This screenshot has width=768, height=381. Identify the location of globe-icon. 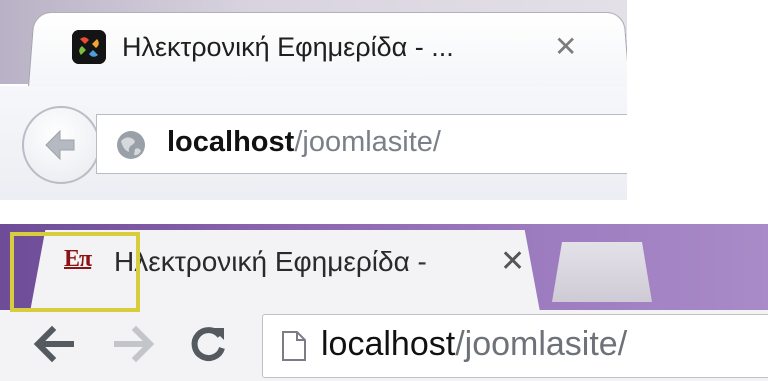
(131, 145).